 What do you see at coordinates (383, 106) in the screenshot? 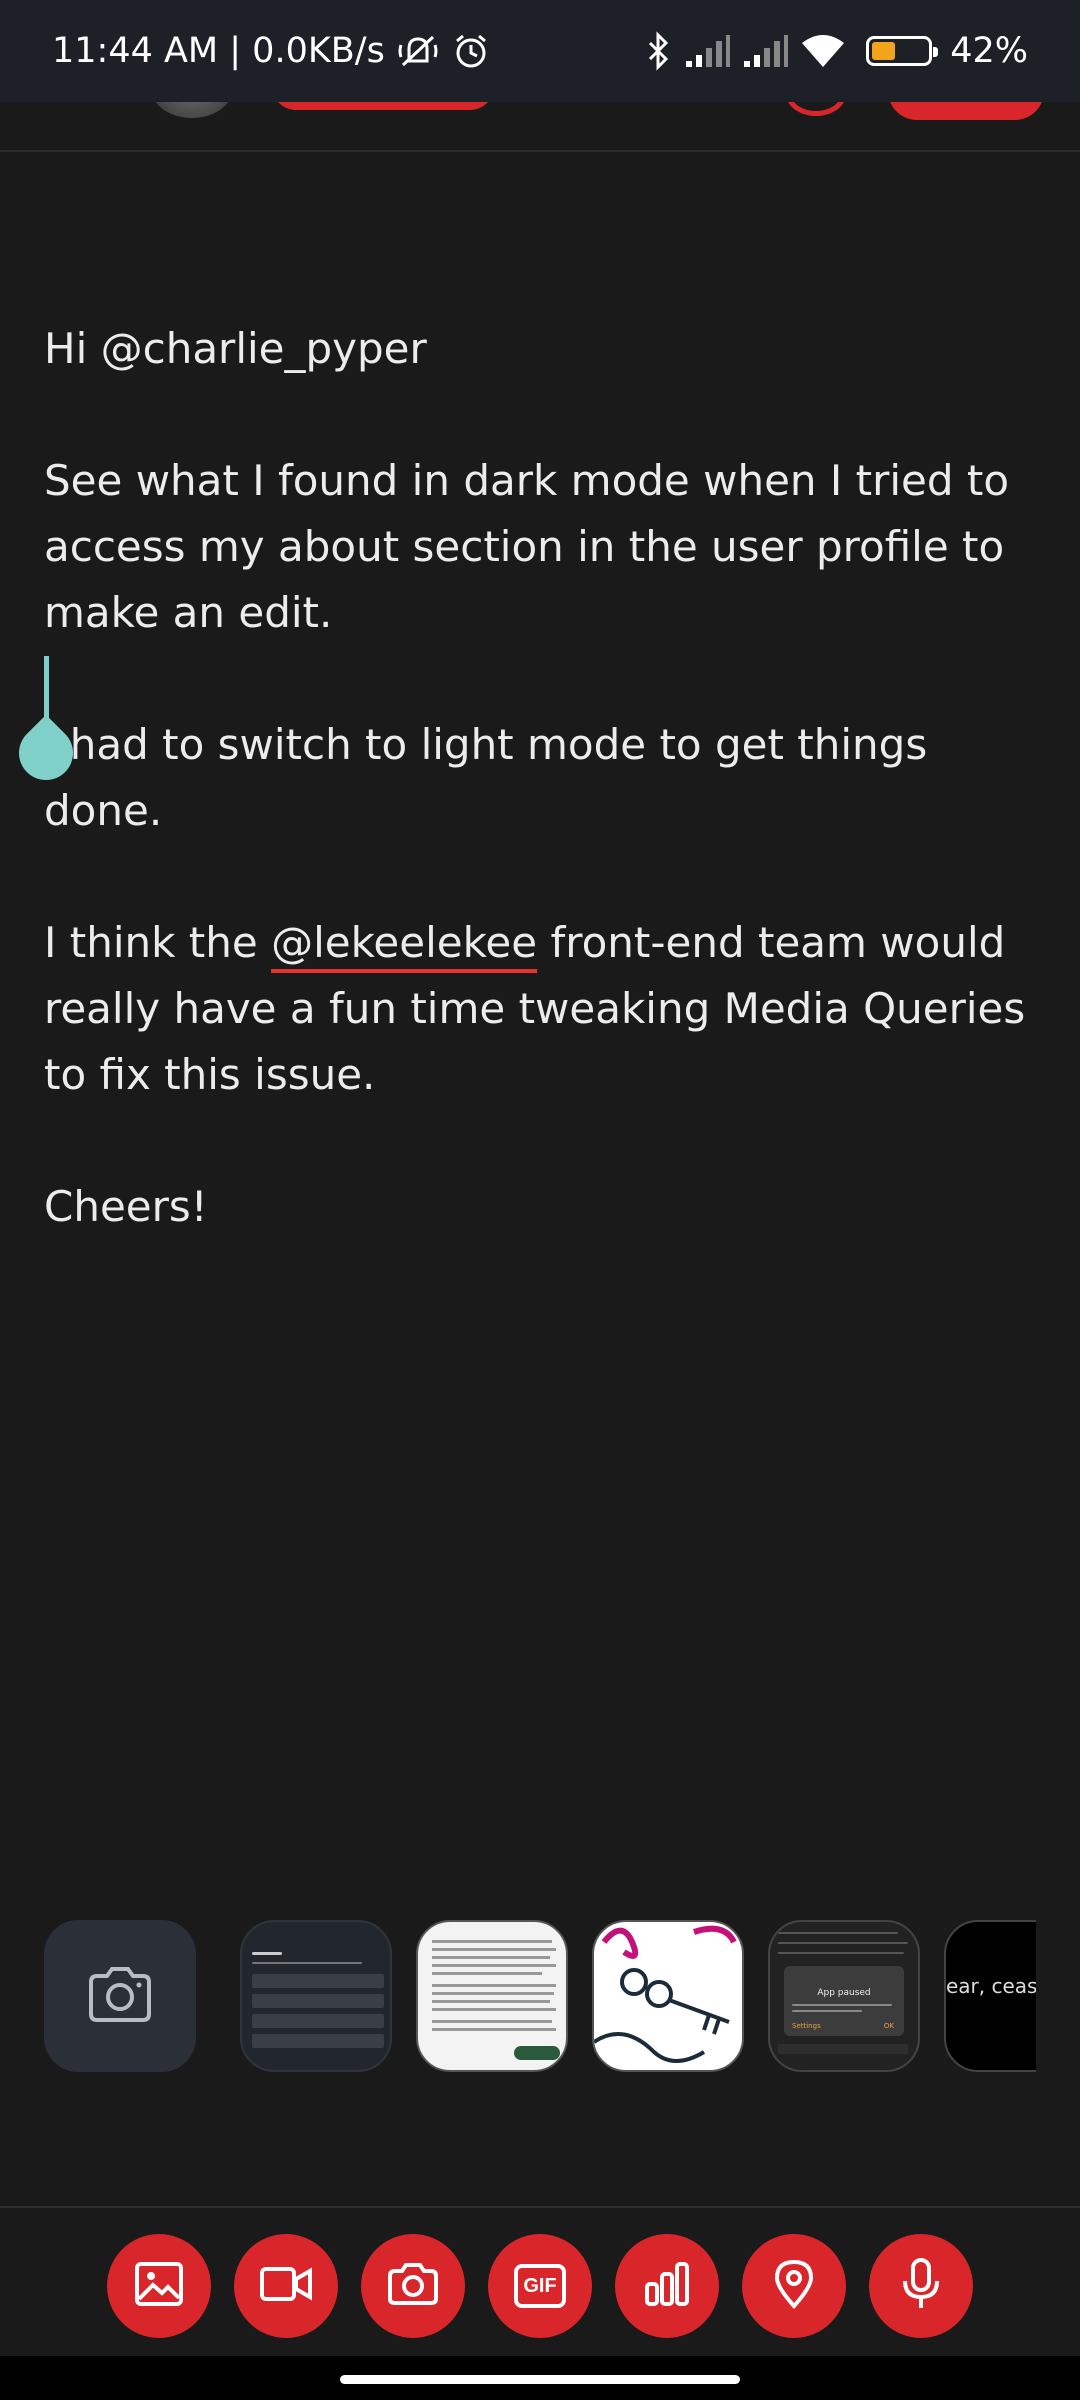
I see `audience-button` at bounding box center [383, 106].